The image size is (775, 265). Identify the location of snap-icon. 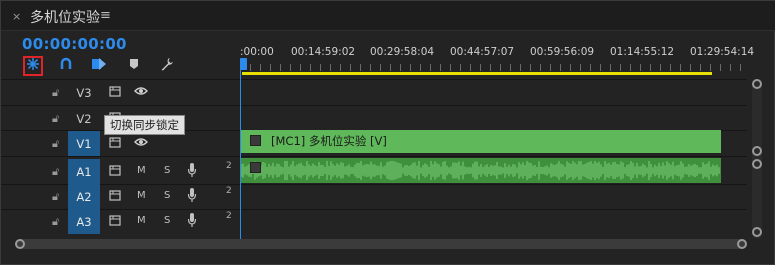
(66, 66).